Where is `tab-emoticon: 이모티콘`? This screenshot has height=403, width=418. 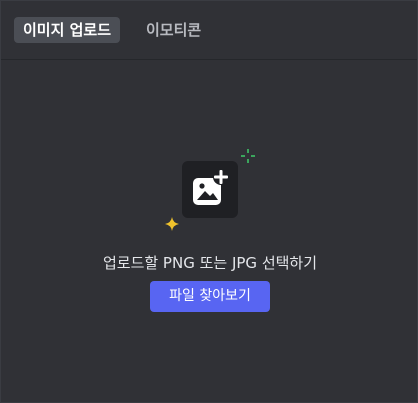 tab-emoticon: 이모티콘 is located at coordinates (173, 30).